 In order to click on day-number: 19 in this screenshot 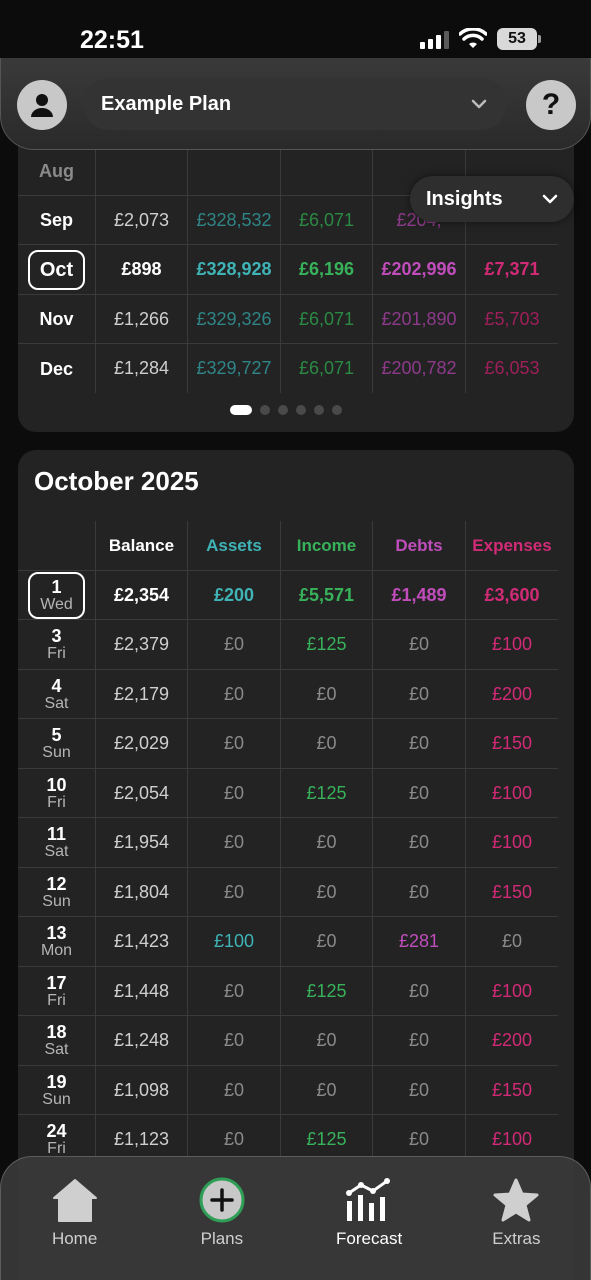, I will do `click(56, 1081)`.